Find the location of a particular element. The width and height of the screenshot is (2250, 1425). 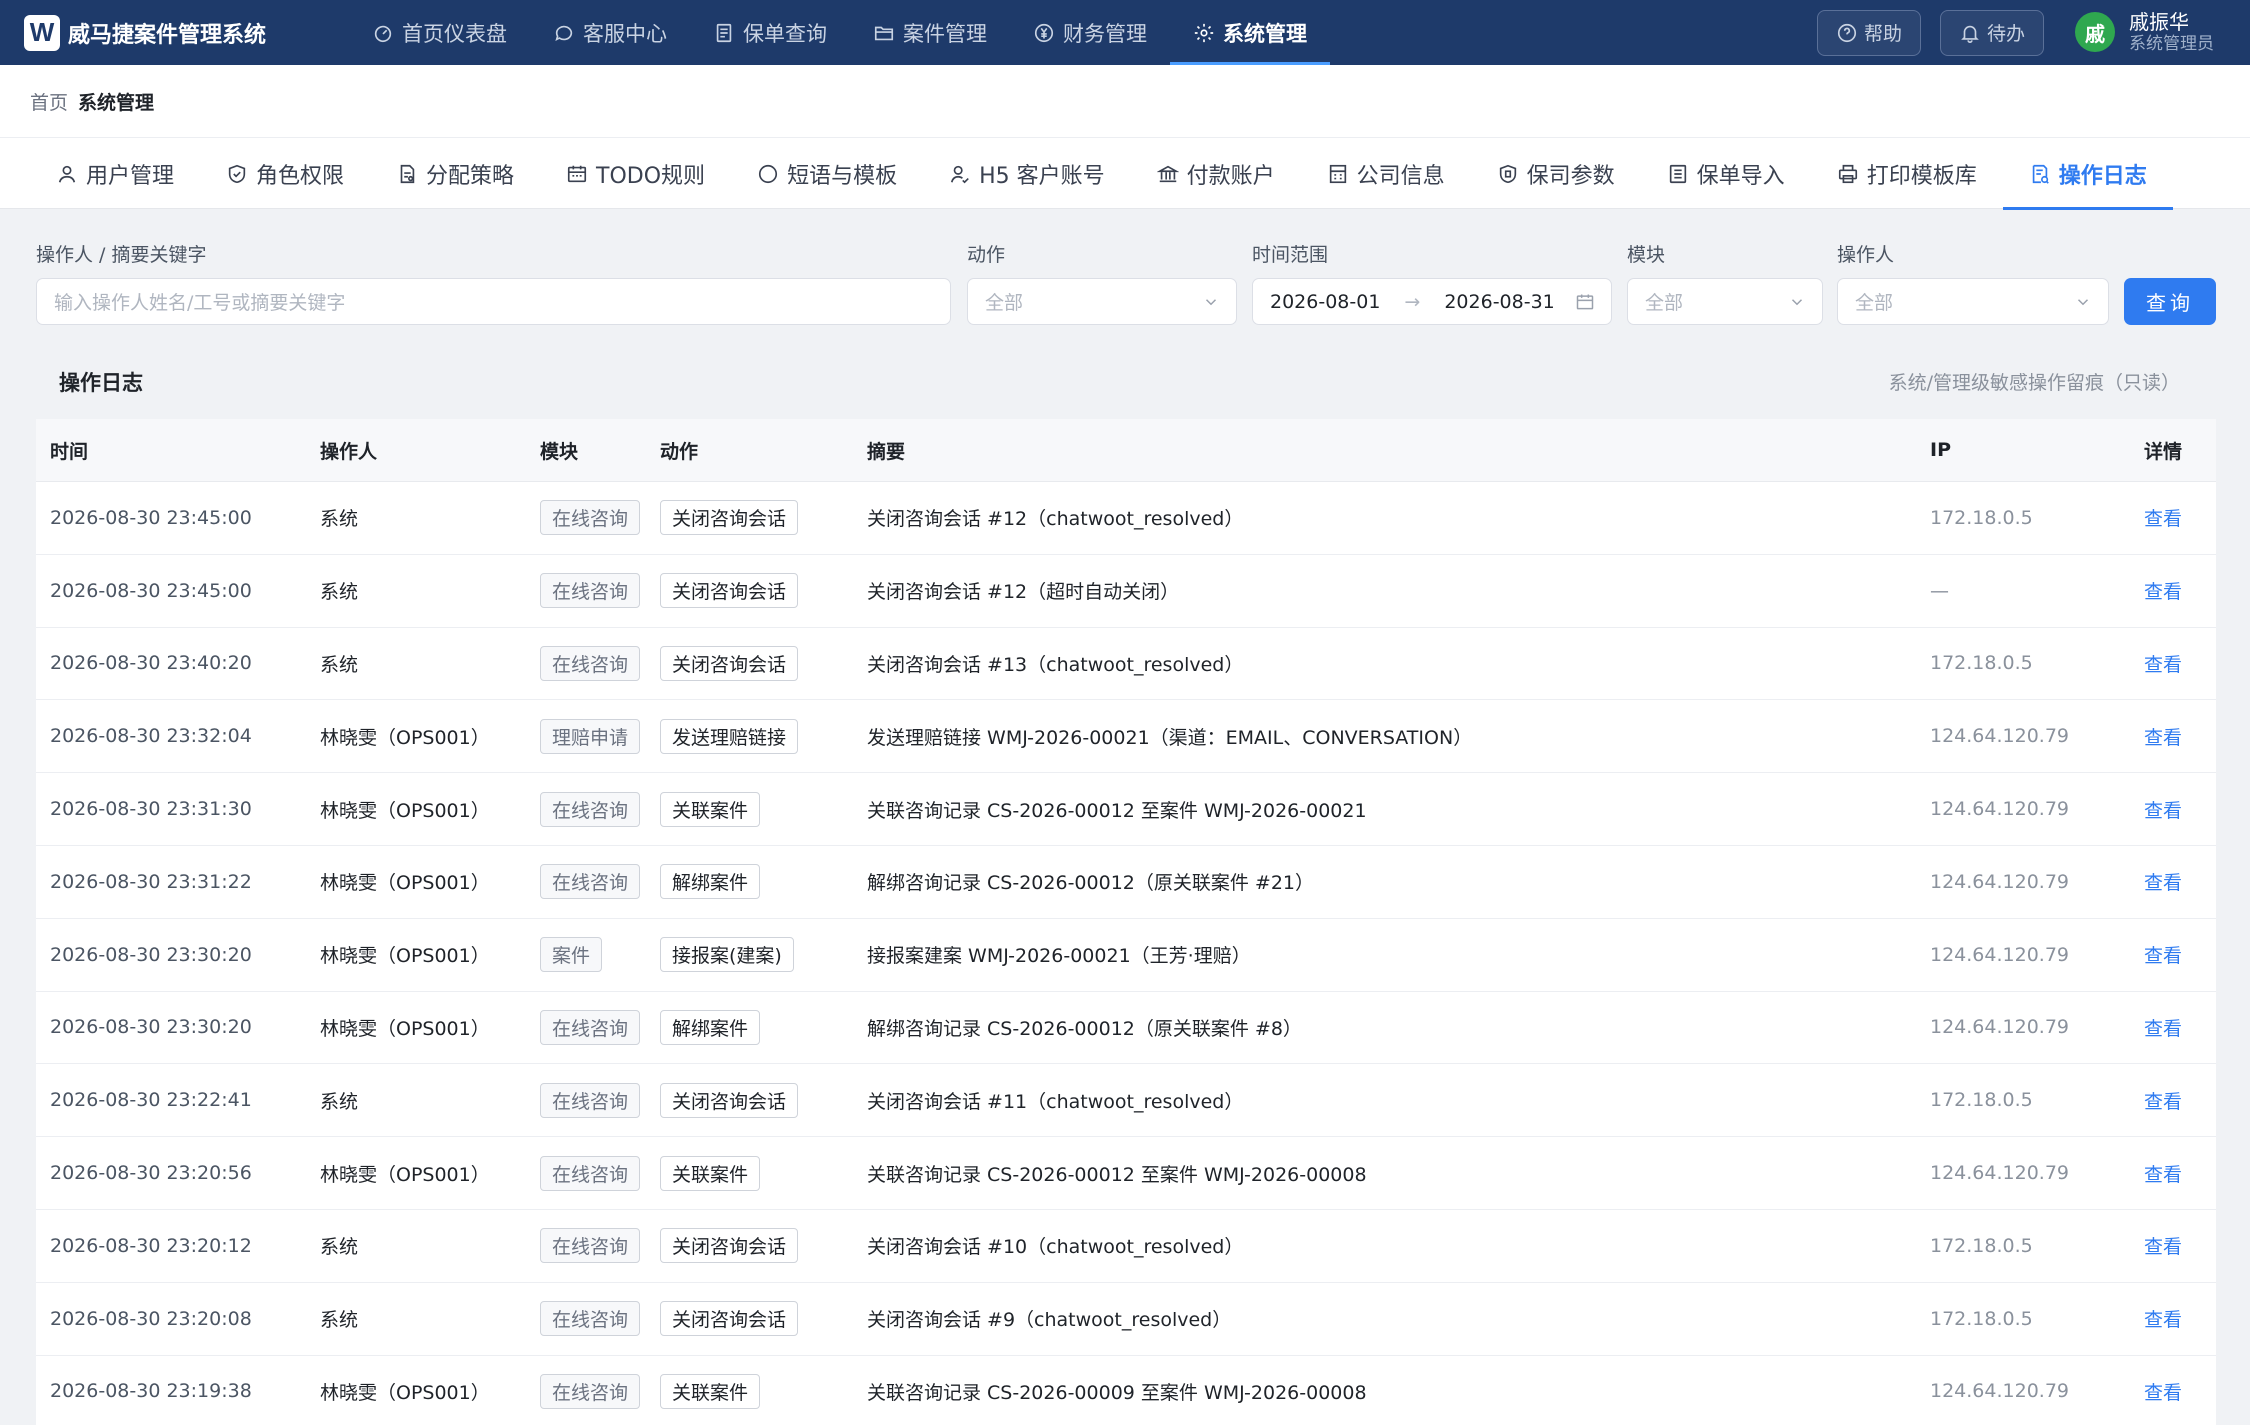

app-logo: W is located at coordinates (42, 32).